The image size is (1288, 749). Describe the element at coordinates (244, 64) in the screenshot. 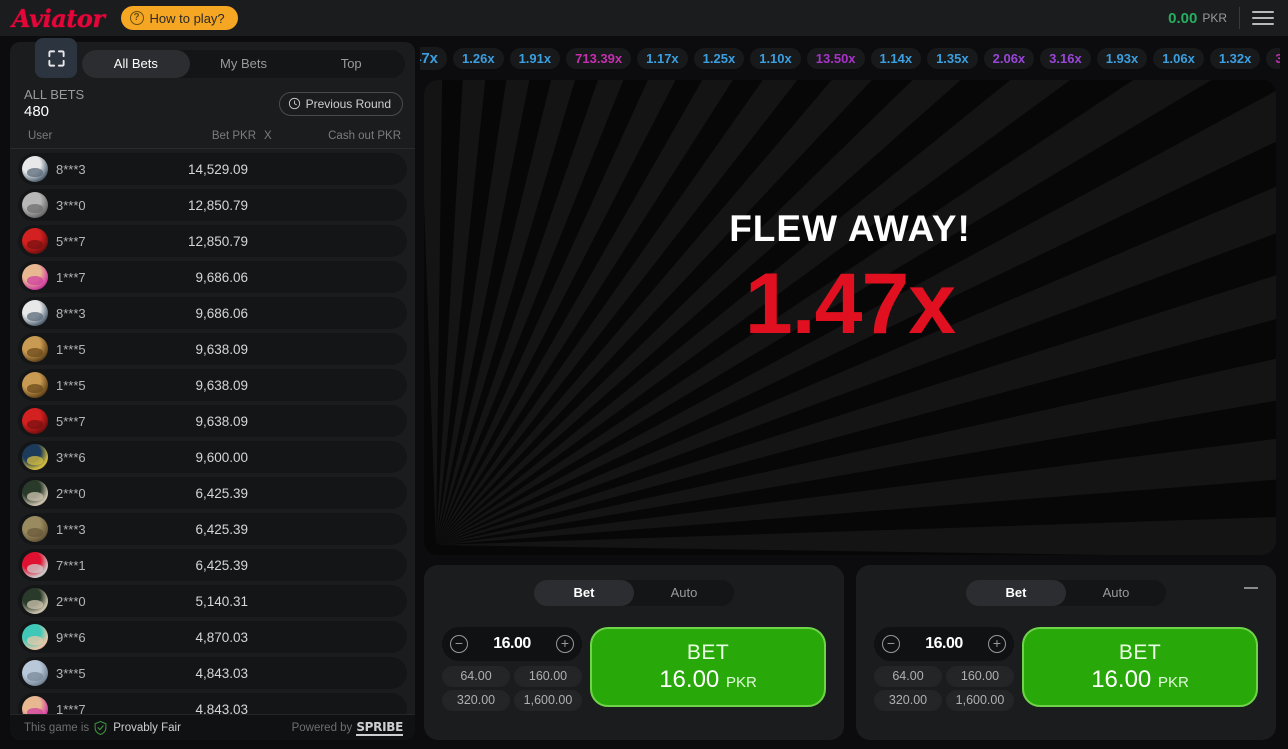

I see `bets-tab-my-bets: My Bets` at that location.